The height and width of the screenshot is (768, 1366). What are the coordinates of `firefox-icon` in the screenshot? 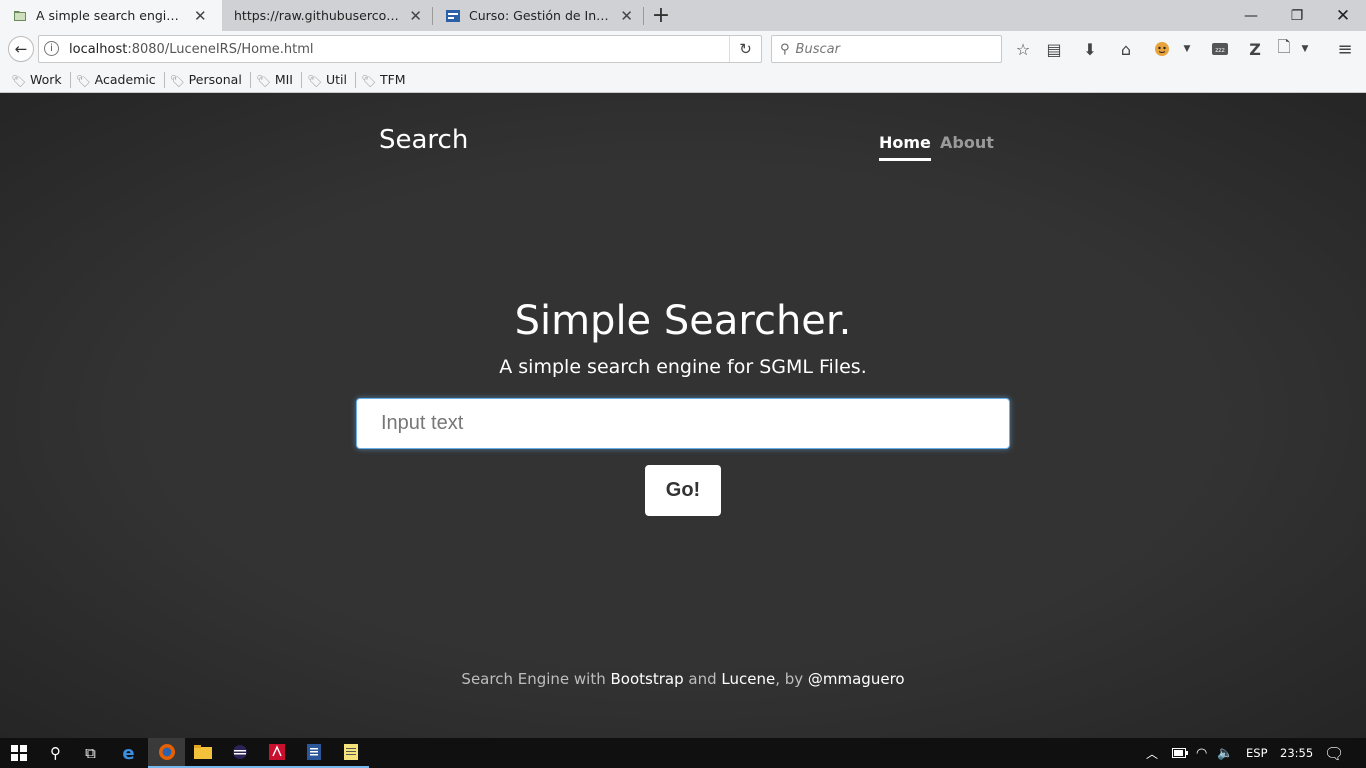 It's located at (166, 753).